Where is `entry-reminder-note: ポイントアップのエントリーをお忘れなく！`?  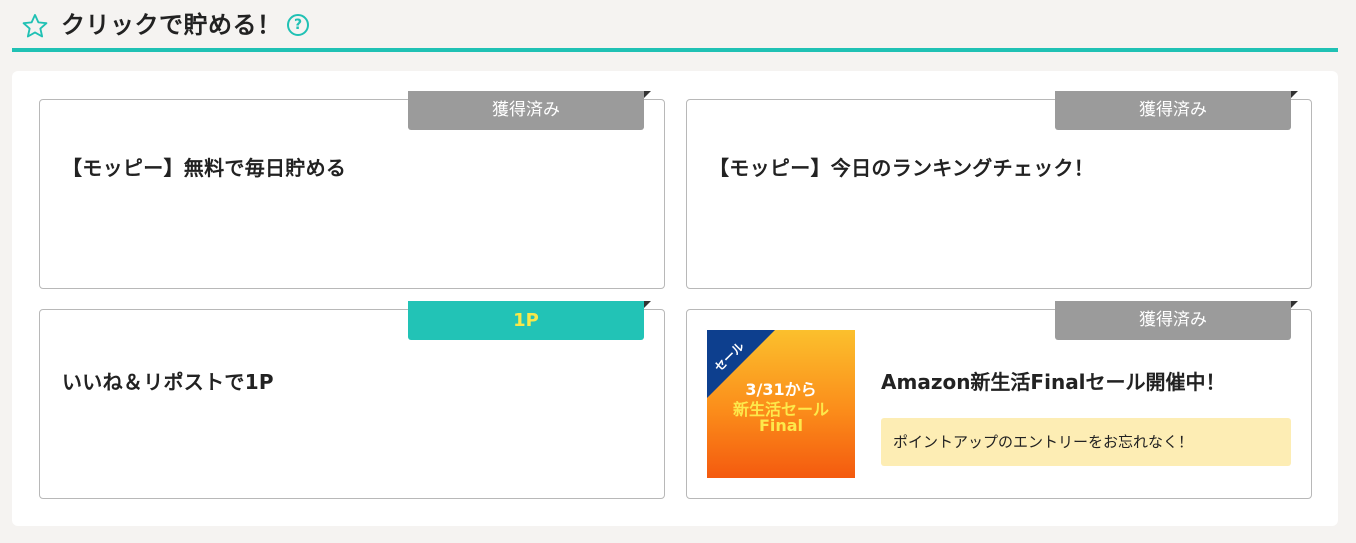 entry-reminder-note: ポイントアップのエントリーをお忘れなく！ is located at coordinates (1086, 442).